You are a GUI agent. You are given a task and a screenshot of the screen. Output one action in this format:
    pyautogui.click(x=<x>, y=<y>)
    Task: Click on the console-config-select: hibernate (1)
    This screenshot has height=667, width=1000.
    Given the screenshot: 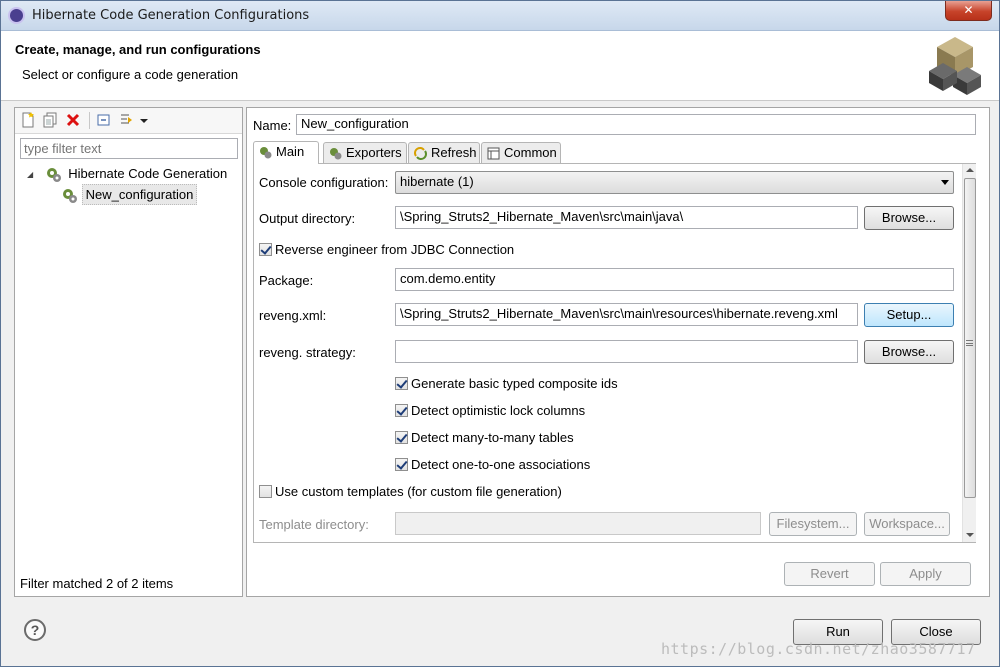 What is the action you would take?
    pyautogui.click(x=674, y=182)
    